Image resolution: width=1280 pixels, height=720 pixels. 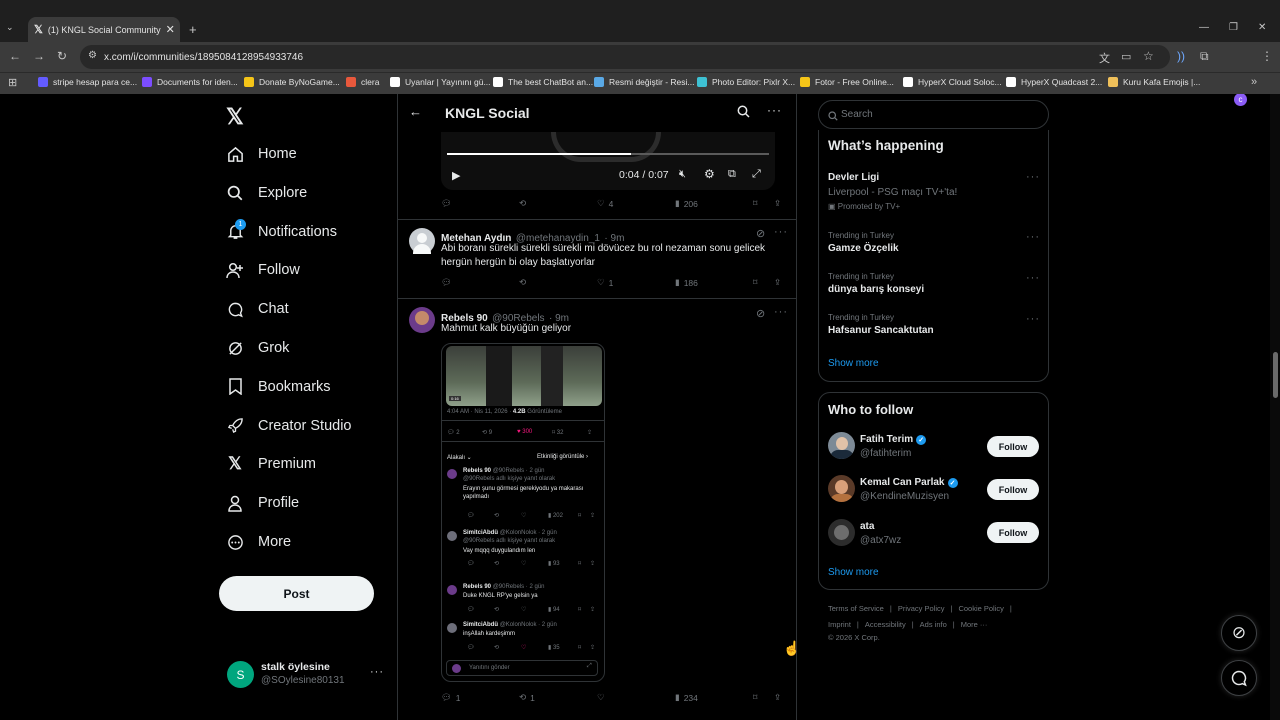 I want to click on nav-item-premium: 𝕏 Premium, so click(x=271, y=463).